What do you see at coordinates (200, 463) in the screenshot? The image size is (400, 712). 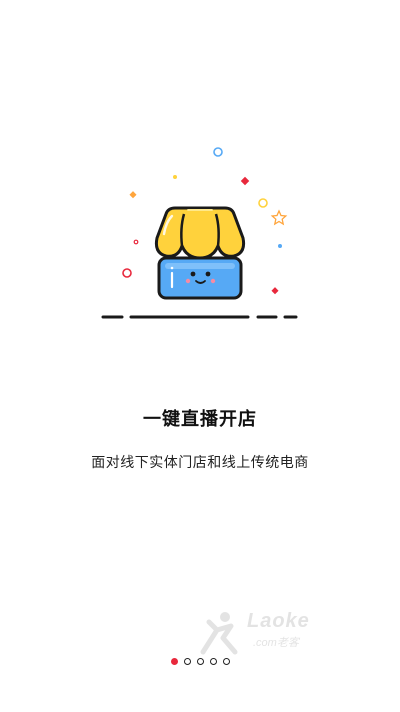 I see `onboarding-subtitle: 面对线下实体门店和线上传统电商` at bounding box center [200, 463].